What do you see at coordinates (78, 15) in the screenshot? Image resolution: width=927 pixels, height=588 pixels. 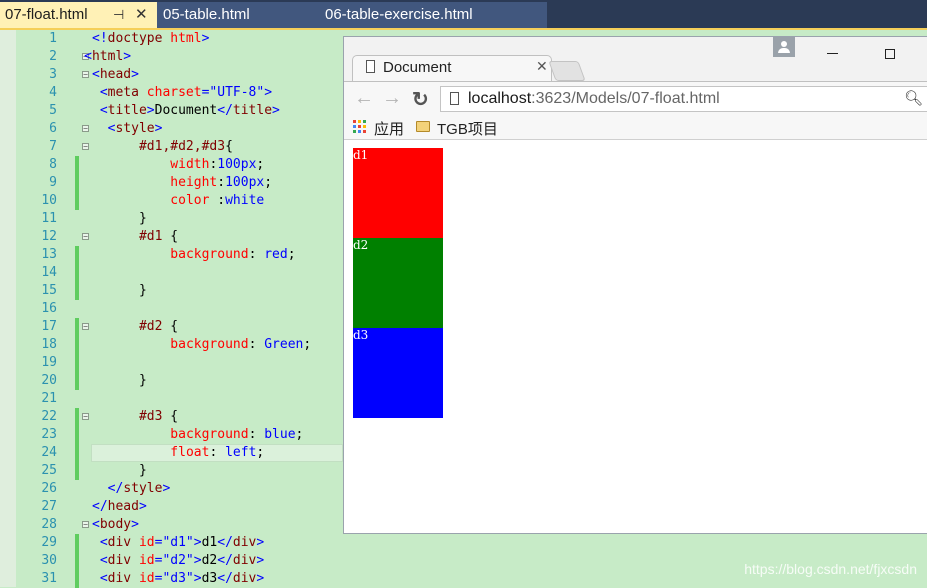 I see `tab-07-float: 07-float.html ⊣ ✕` at bounding box center [78, 15].